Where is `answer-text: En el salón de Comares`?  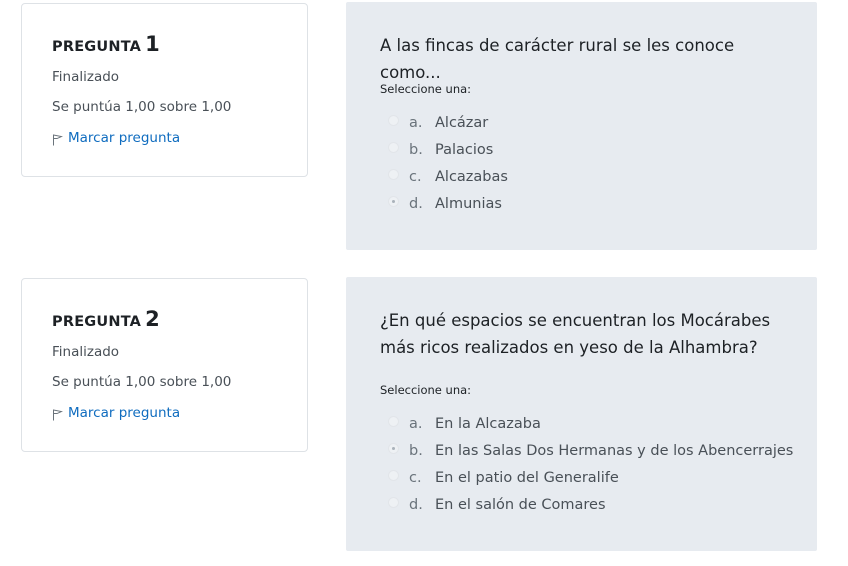 answer-text: En el salón de Comares is located at coordinates (520, 504).